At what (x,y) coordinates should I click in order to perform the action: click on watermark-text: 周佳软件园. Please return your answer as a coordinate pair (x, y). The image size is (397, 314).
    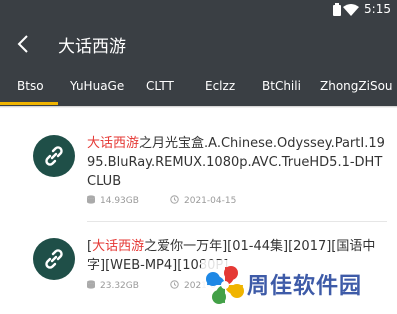
    Looking at the image, I should click on (305, 286).